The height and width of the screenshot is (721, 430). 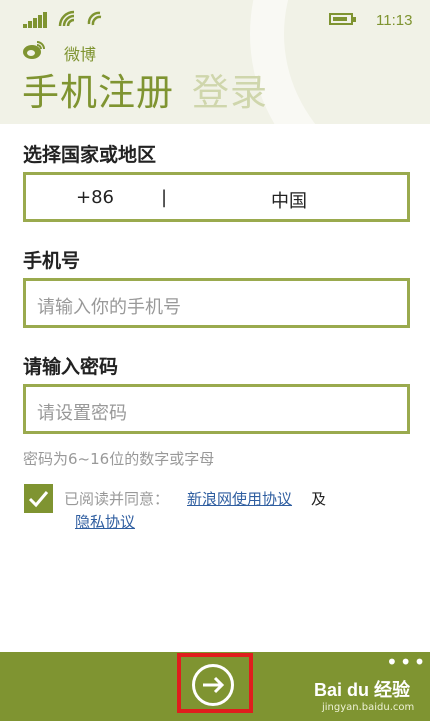 I want to click on password-input: 请设置密码, so click(x=216, y=409).